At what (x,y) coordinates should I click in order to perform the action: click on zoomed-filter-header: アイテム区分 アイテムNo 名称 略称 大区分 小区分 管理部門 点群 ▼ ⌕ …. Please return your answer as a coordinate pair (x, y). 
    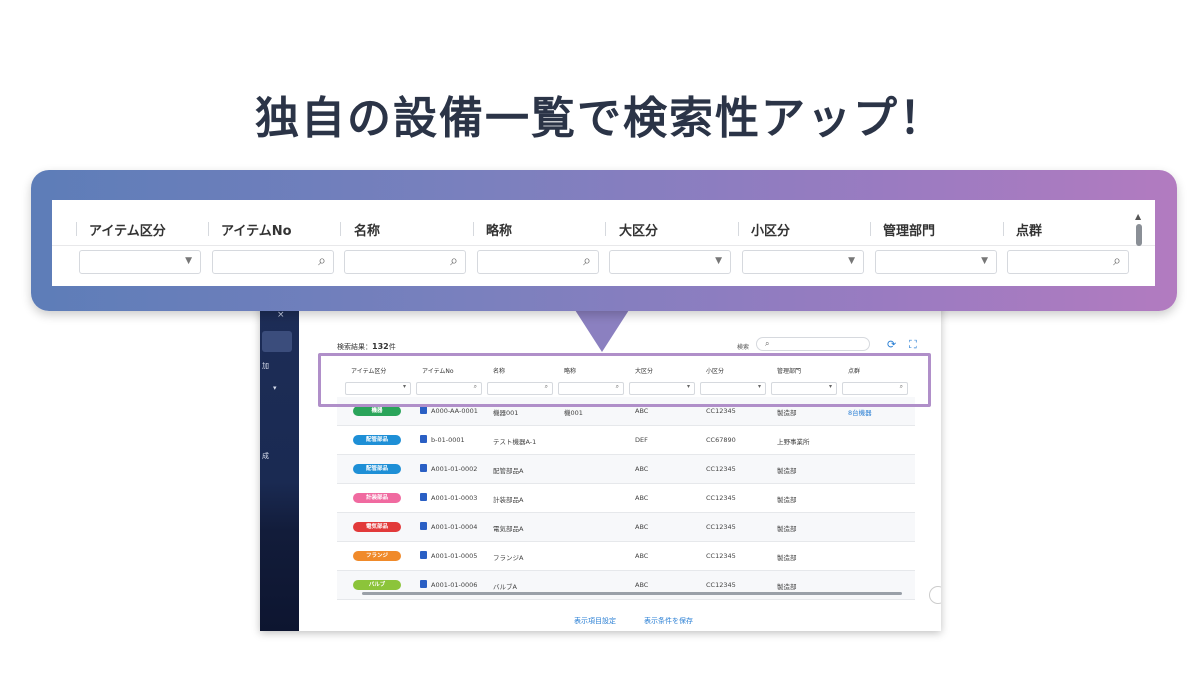
    Looking at the image, I should click on (603, 243).